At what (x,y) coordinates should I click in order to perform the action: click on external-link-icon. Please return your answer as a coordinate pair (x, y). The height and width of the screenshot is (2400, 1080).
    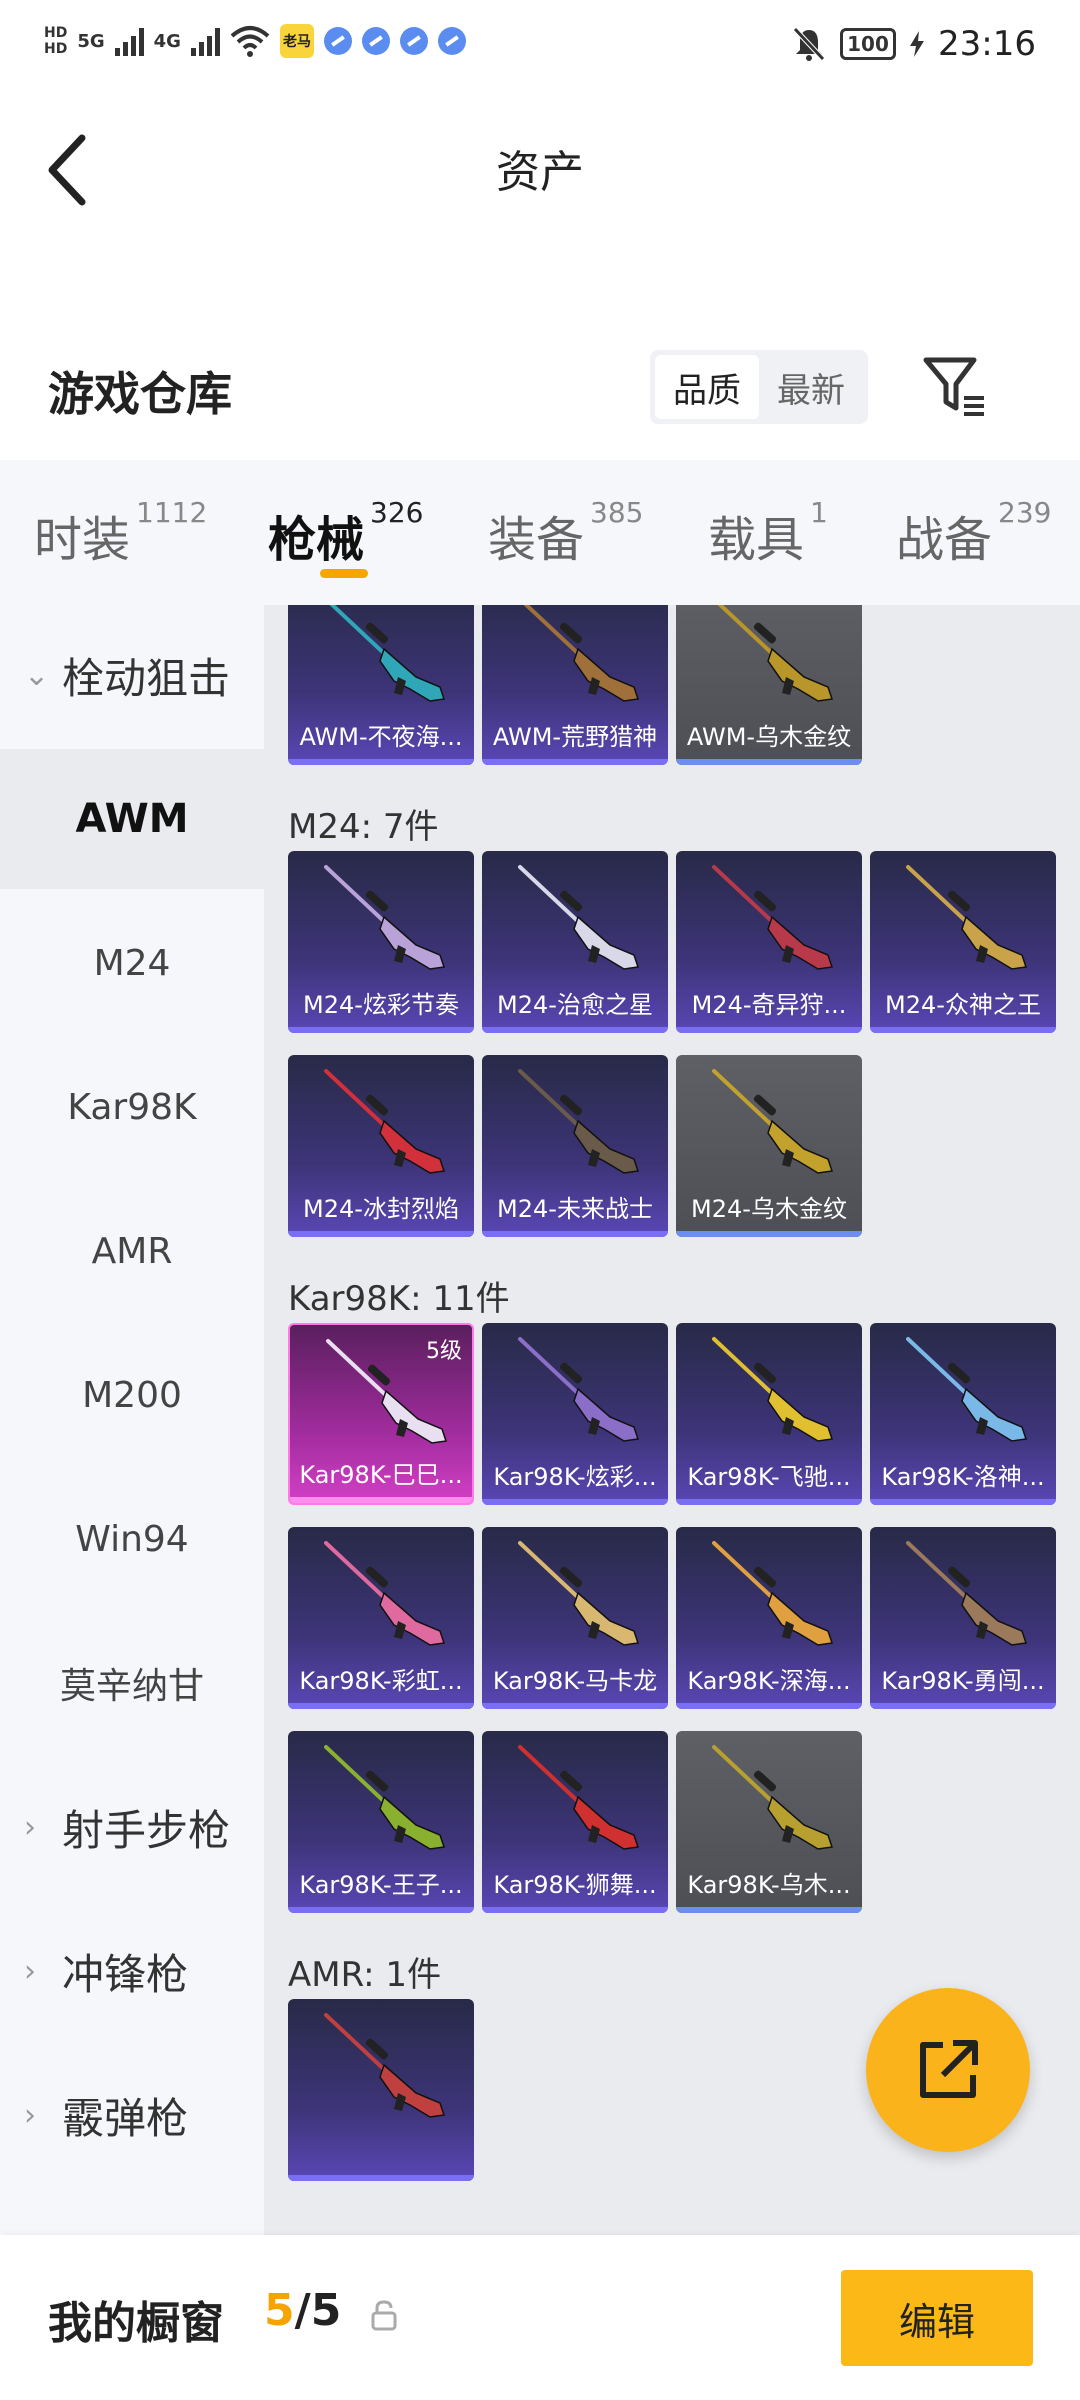
    Looking at the image, I should click on (949, 2069).